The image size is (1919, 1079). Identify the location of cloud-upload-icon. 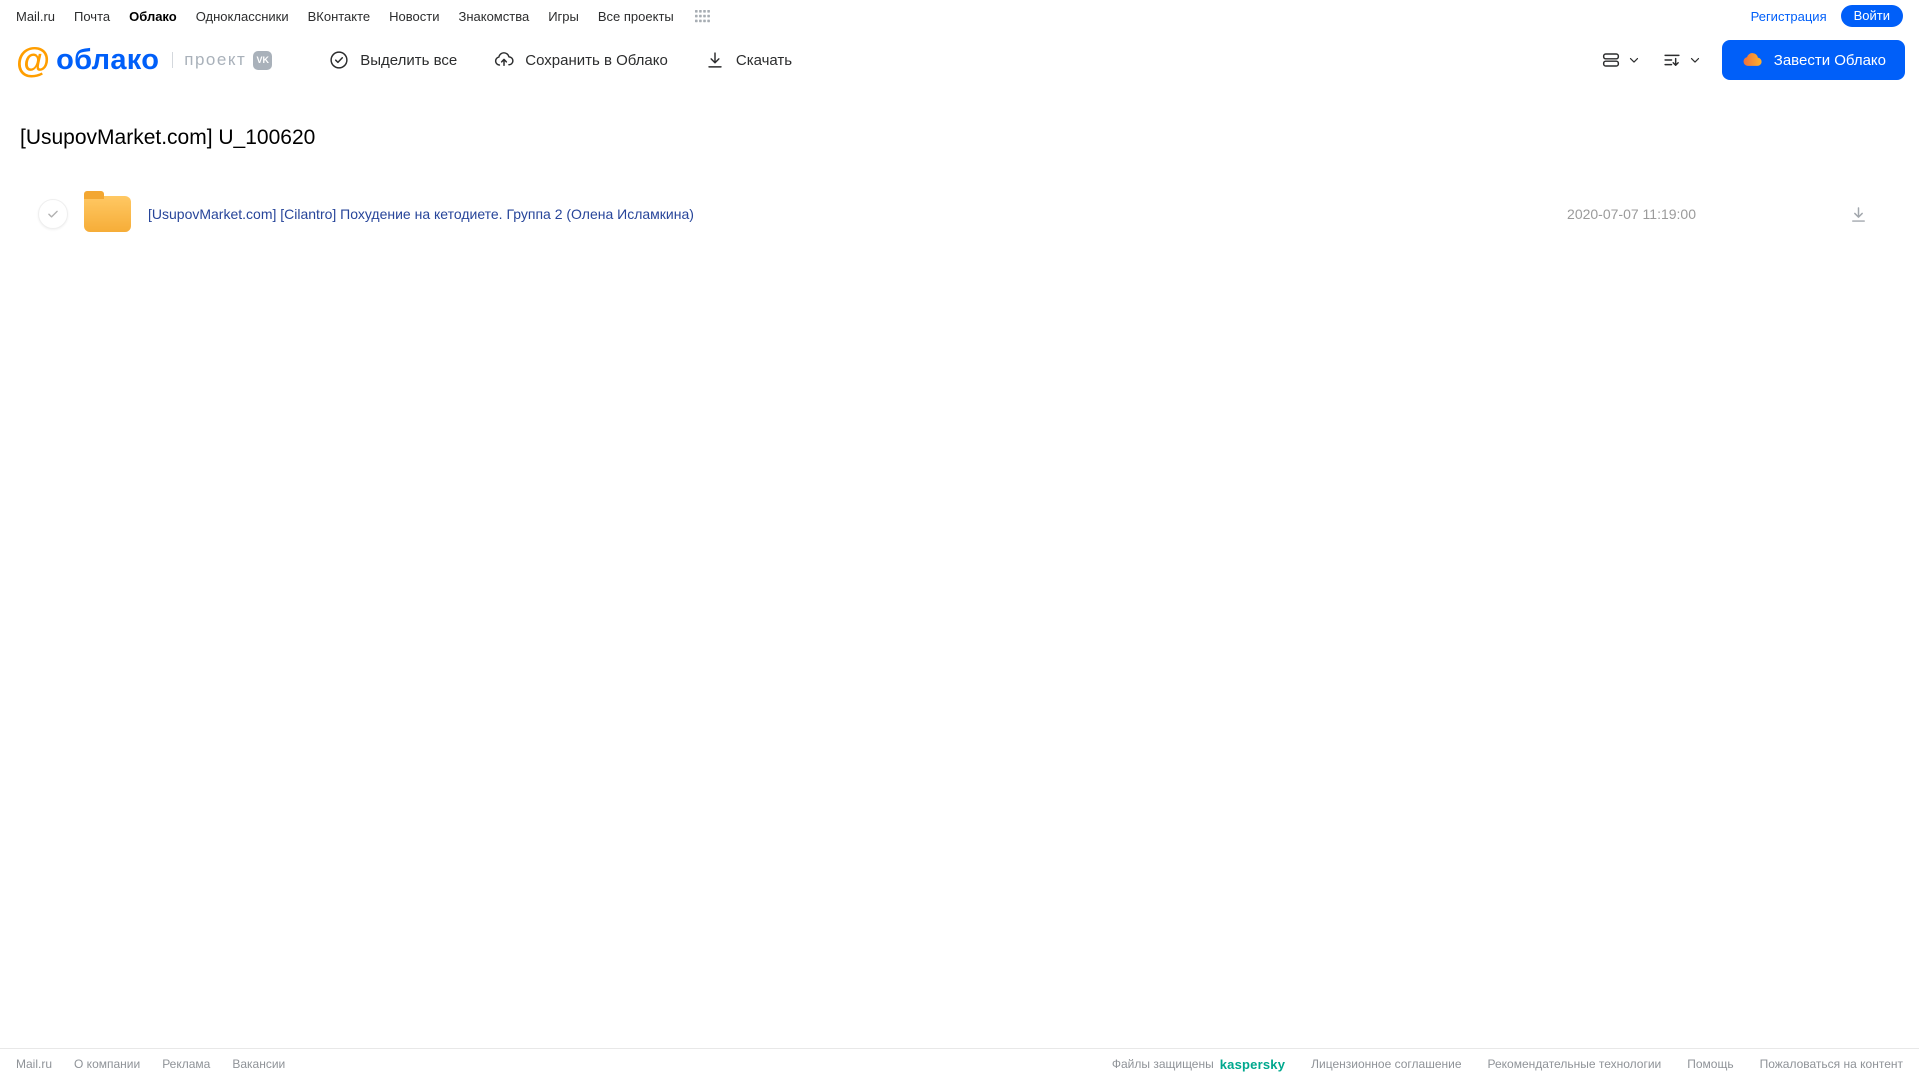
(504, 60).